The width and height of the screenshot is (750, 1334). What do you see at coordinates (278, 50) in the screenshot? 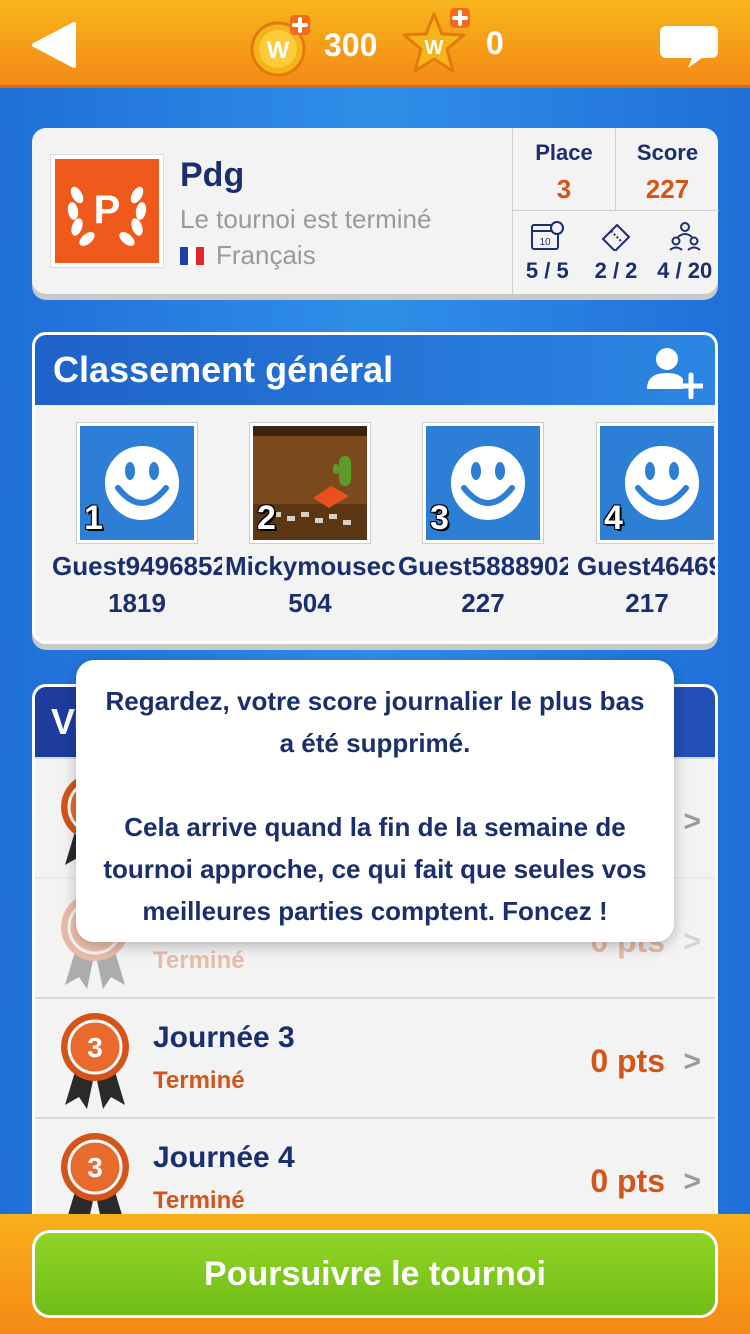
I see `coin-letter: W` at bounding box center [278, 50].